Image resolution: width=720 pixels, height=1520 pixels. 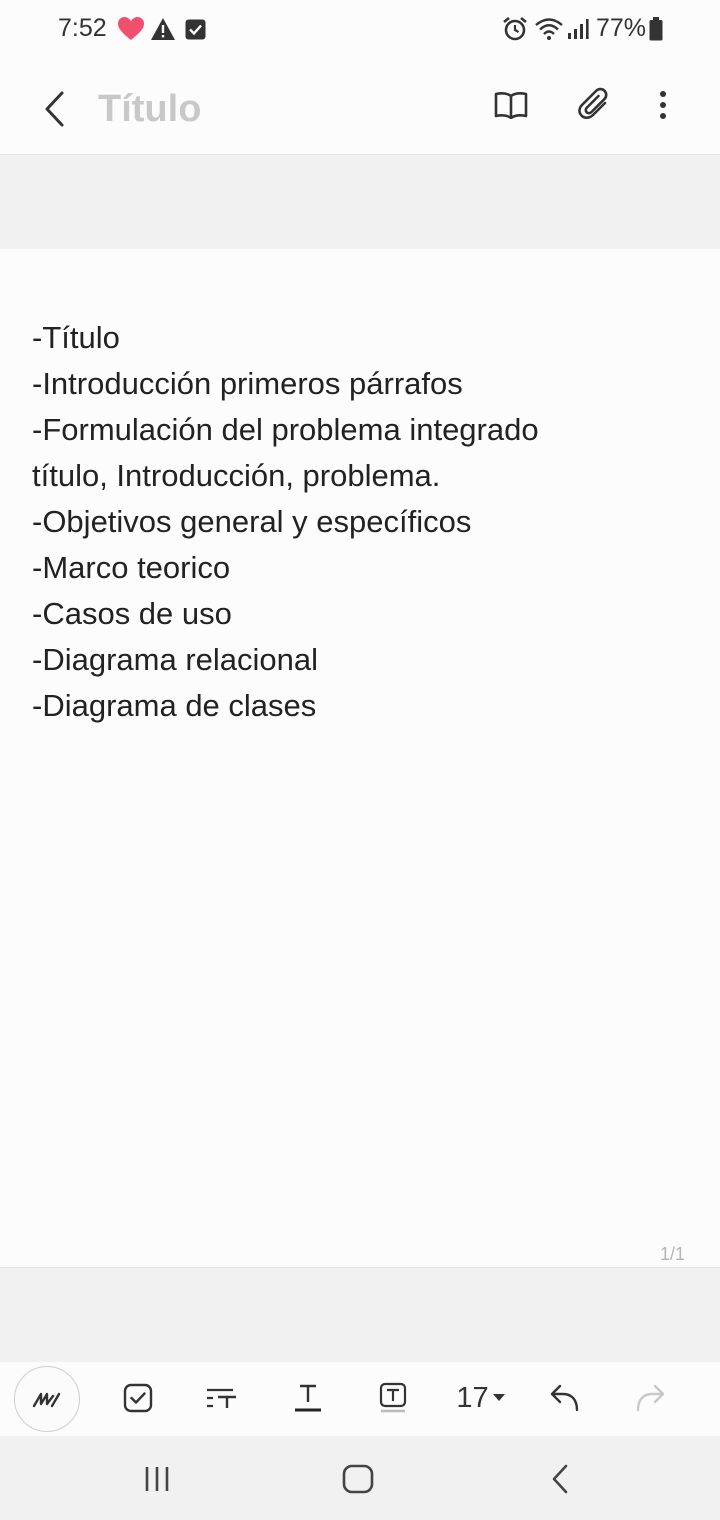 I want to click on note-line: -Formulación del problema integrado, so click(x=285, y=429).